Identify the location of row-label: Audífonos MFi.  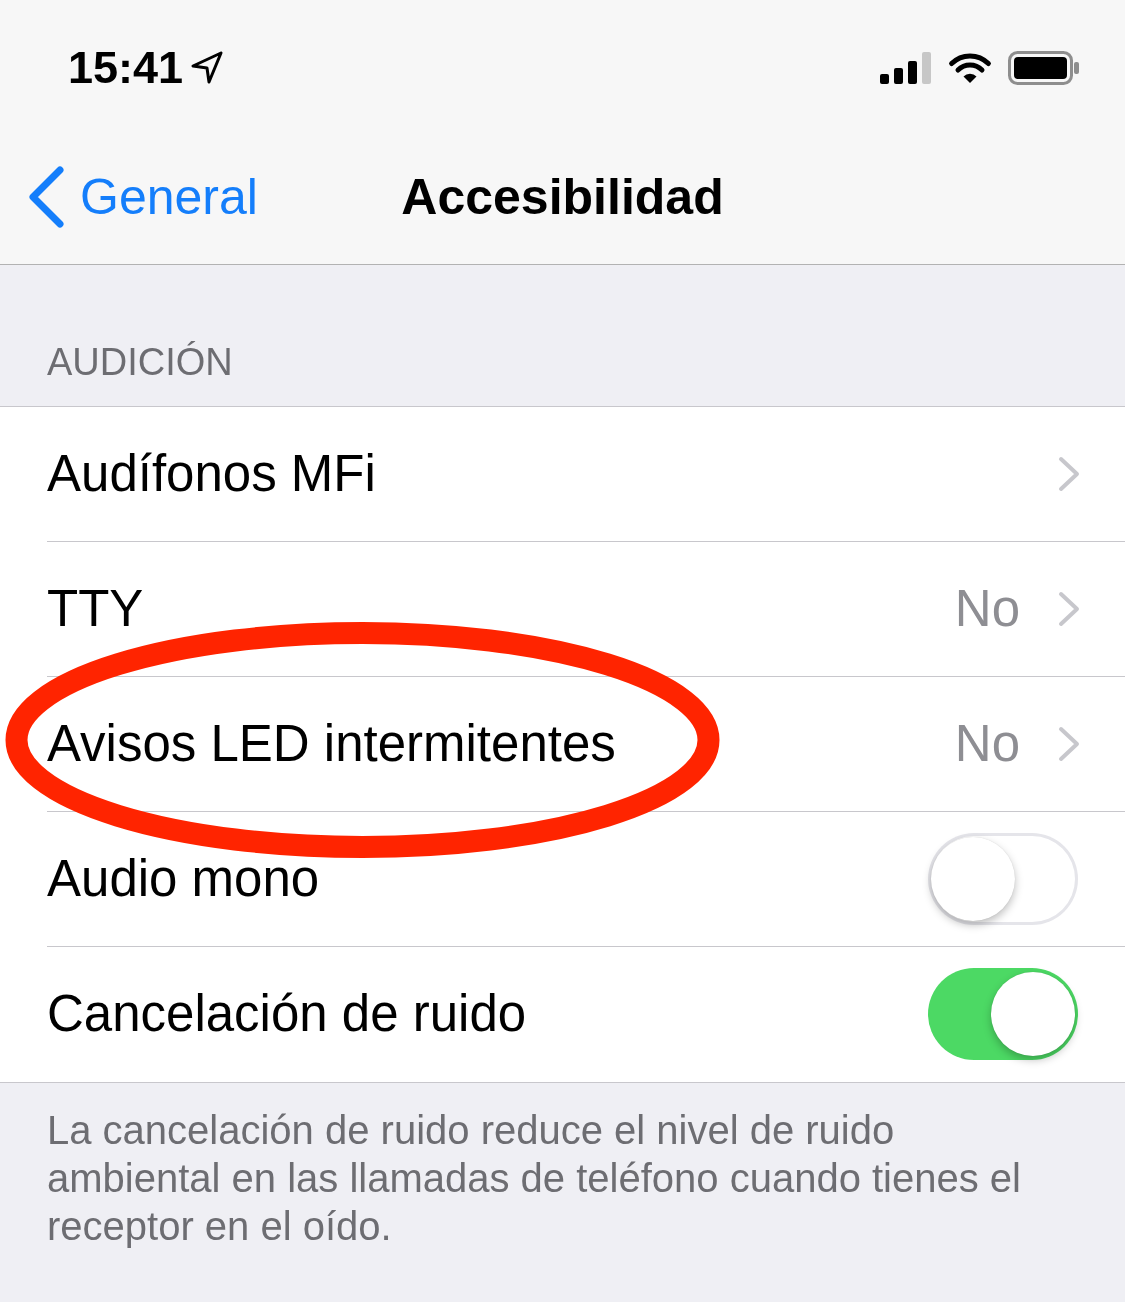
(211, 474).